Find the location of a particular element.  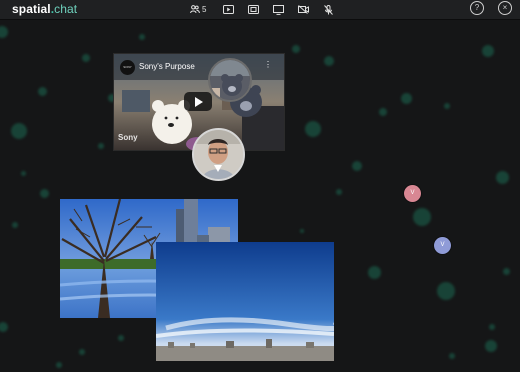

close-button: × is located at coordinates (505, 8).